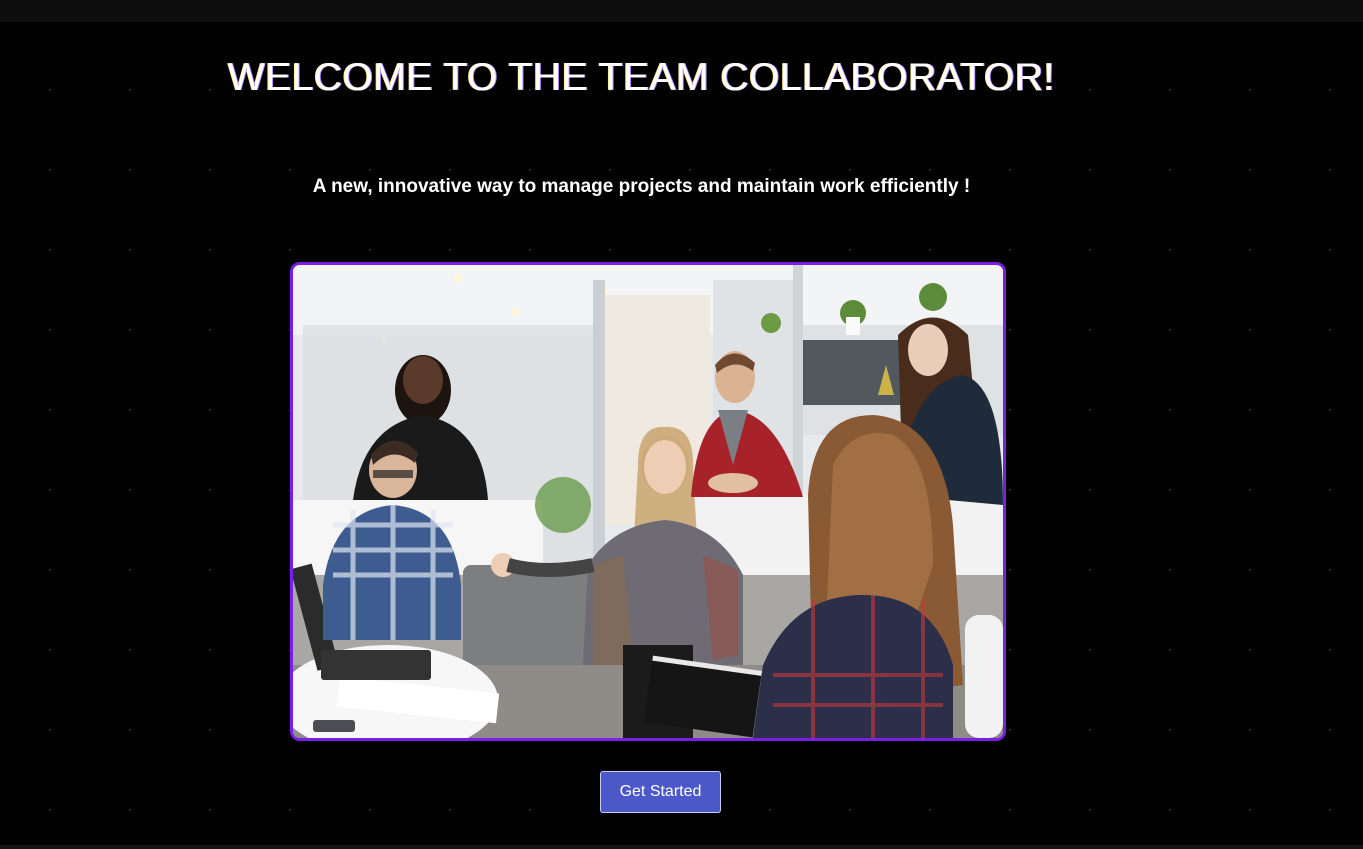 This screenshot has width=1363, height=849. Describe the element at coordinates (660, 792) in the screenshot. I see `get-started-button: Get Started` at that location.